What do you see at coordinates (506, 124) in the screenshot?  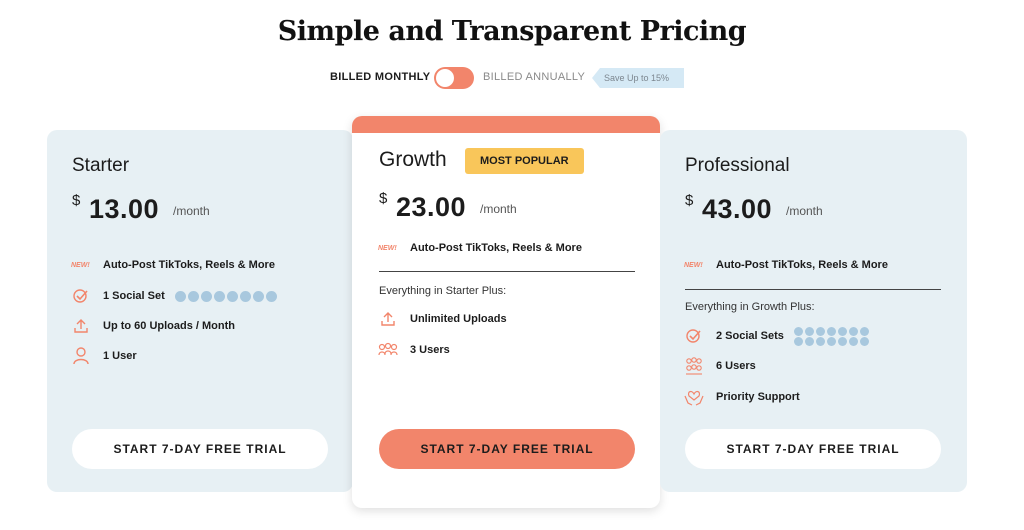 I see `featured-band` at bounding box center [506, 124].